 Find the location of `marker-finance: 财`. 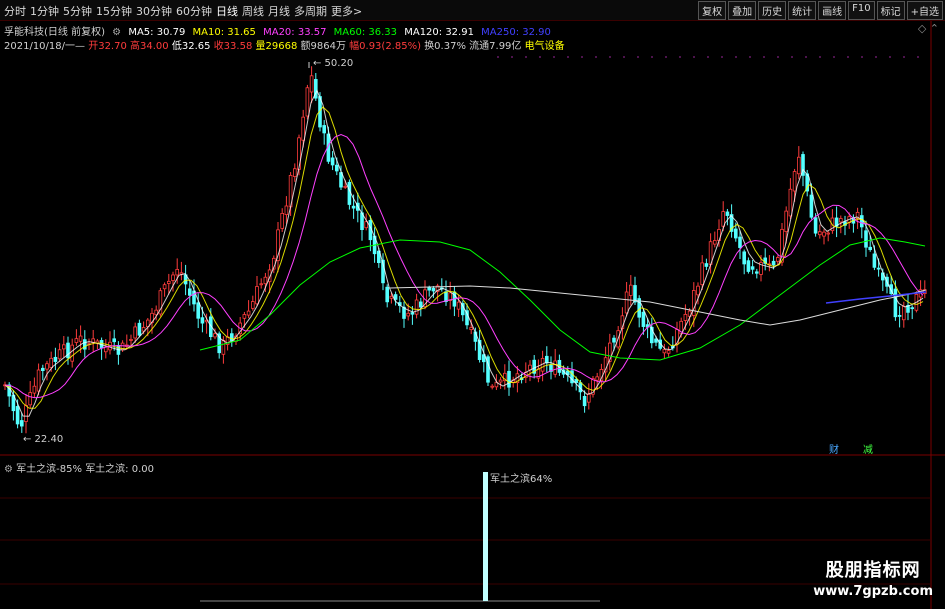

marker-finance: 财 is located at coordinates (834, 449).